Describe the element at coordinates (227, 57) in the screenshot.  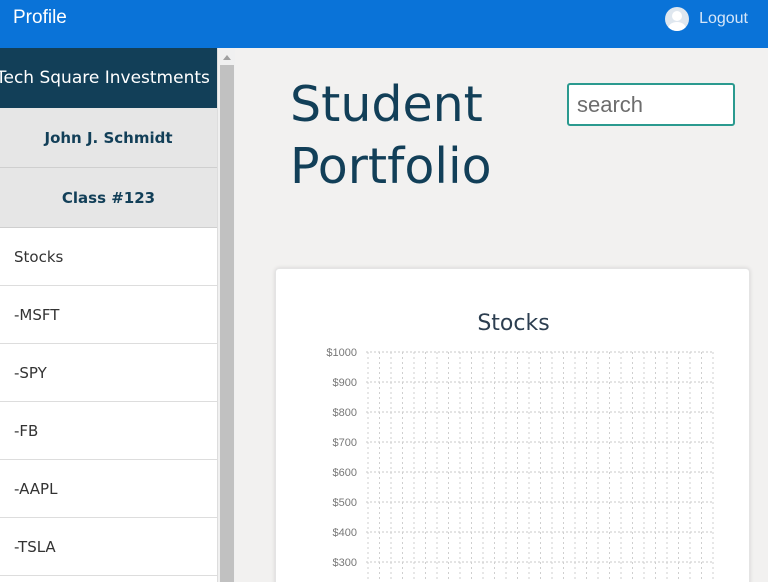
I see `scroll-up-arrow-icon` at that location.